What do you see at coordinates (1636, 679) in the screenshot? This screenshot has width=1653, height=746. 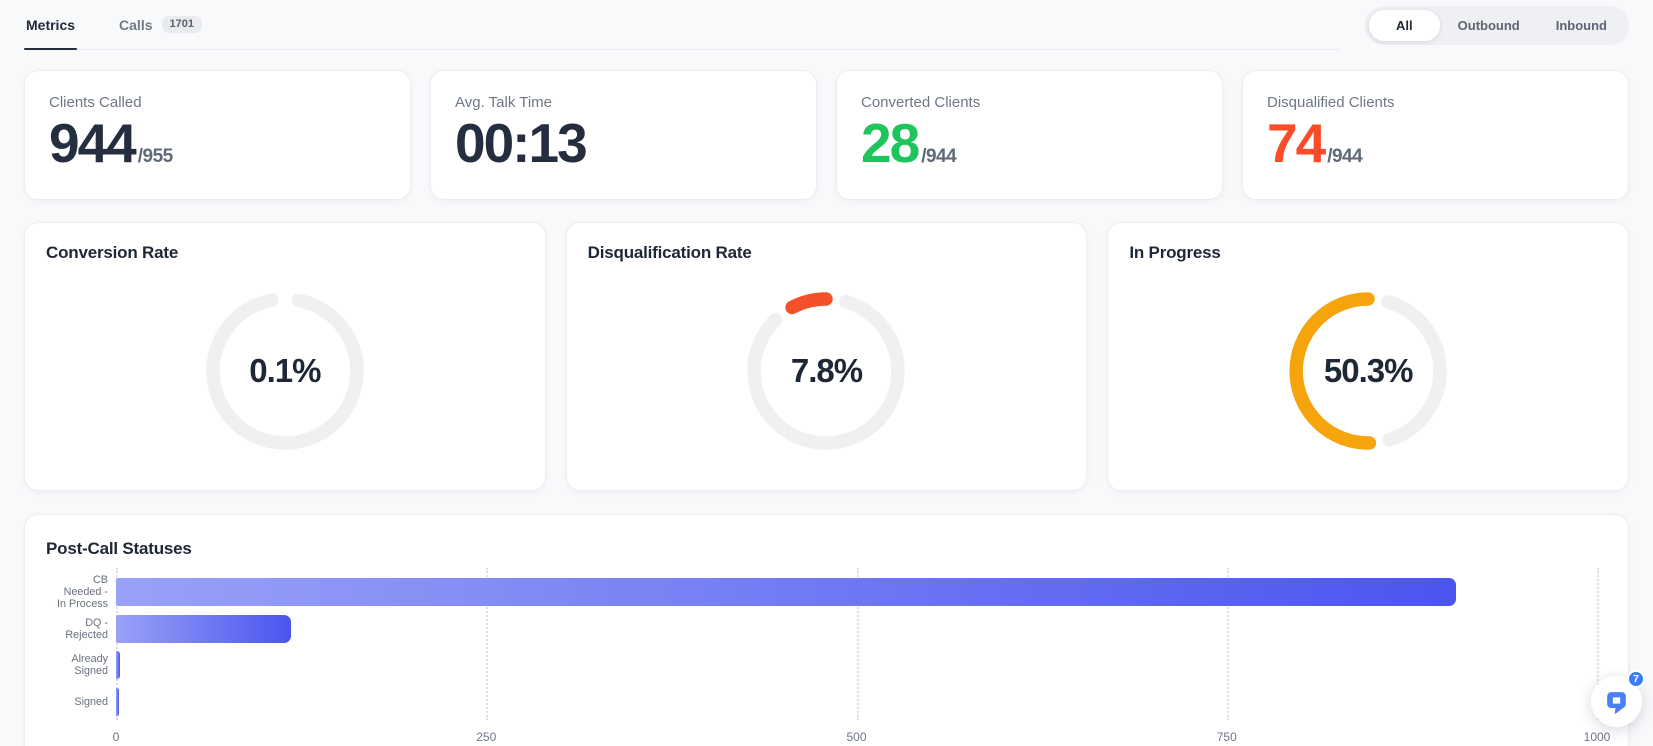 I see `chat-unread-badge: 7` at bounding box center [1636, 679].